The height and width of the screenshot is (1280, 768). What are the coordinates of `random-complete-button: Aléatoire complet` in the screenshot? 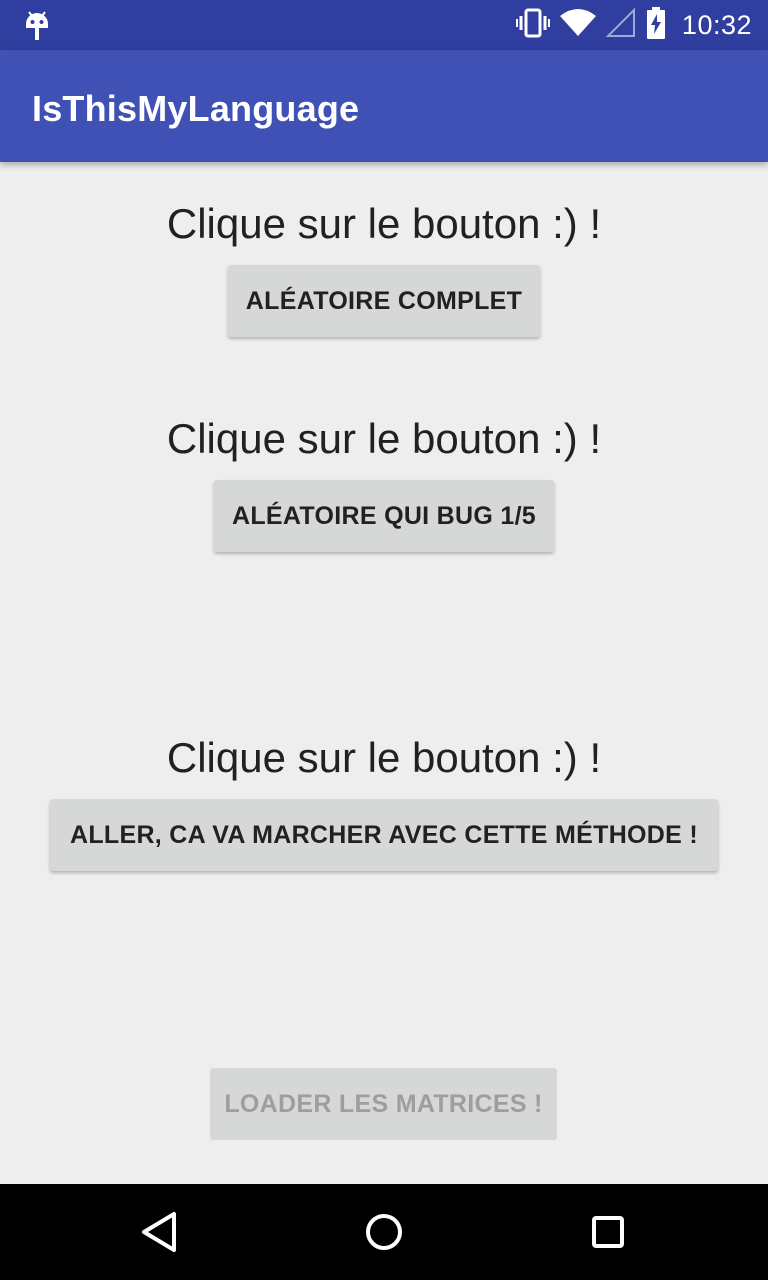 It's located at (384, 301).